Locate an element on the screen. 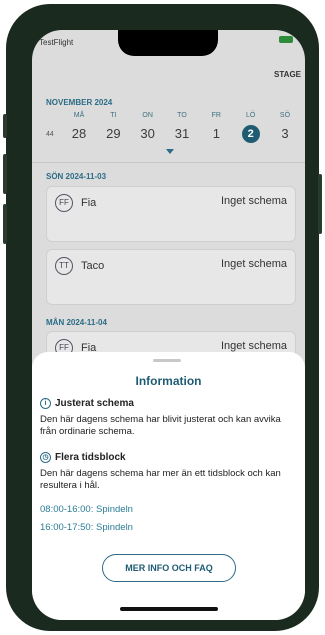 The image size is (325, 635). sheet-title: Information is located at coordinates (168, 381).